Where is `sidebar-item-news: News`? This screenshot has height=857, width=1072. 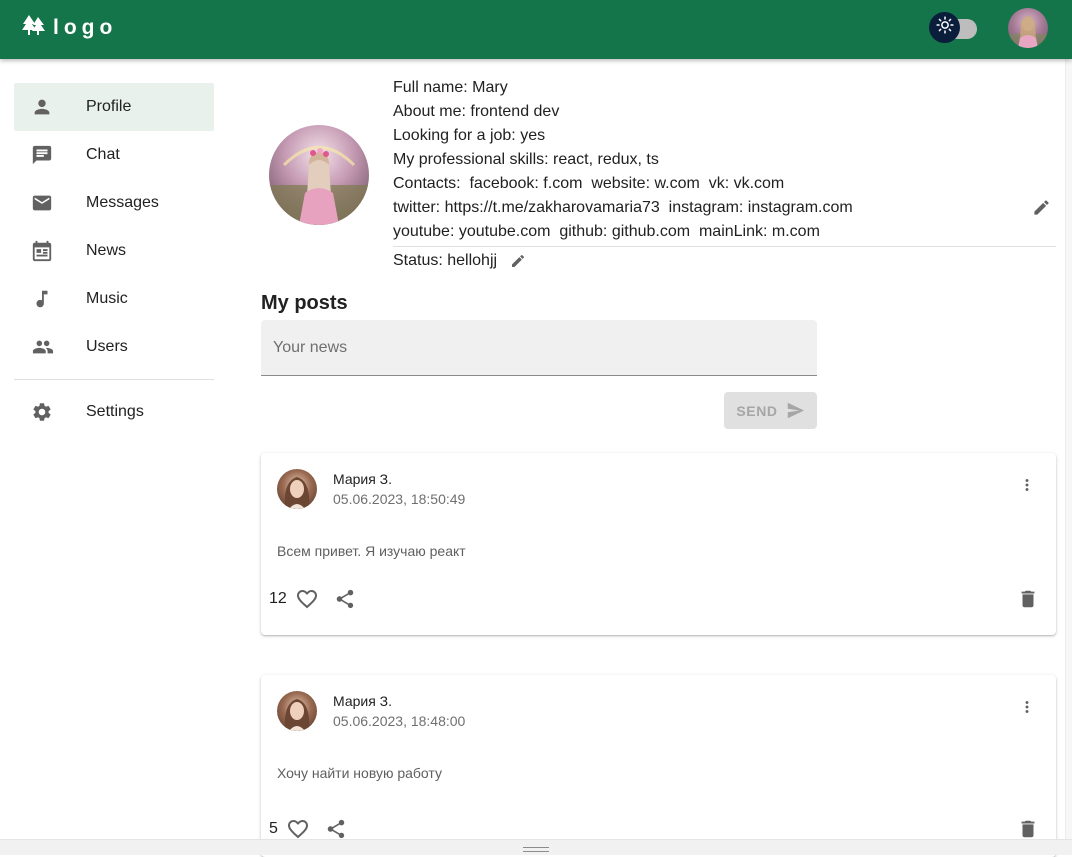 sidebar-item-news: News is located at coordinates (114, 251).